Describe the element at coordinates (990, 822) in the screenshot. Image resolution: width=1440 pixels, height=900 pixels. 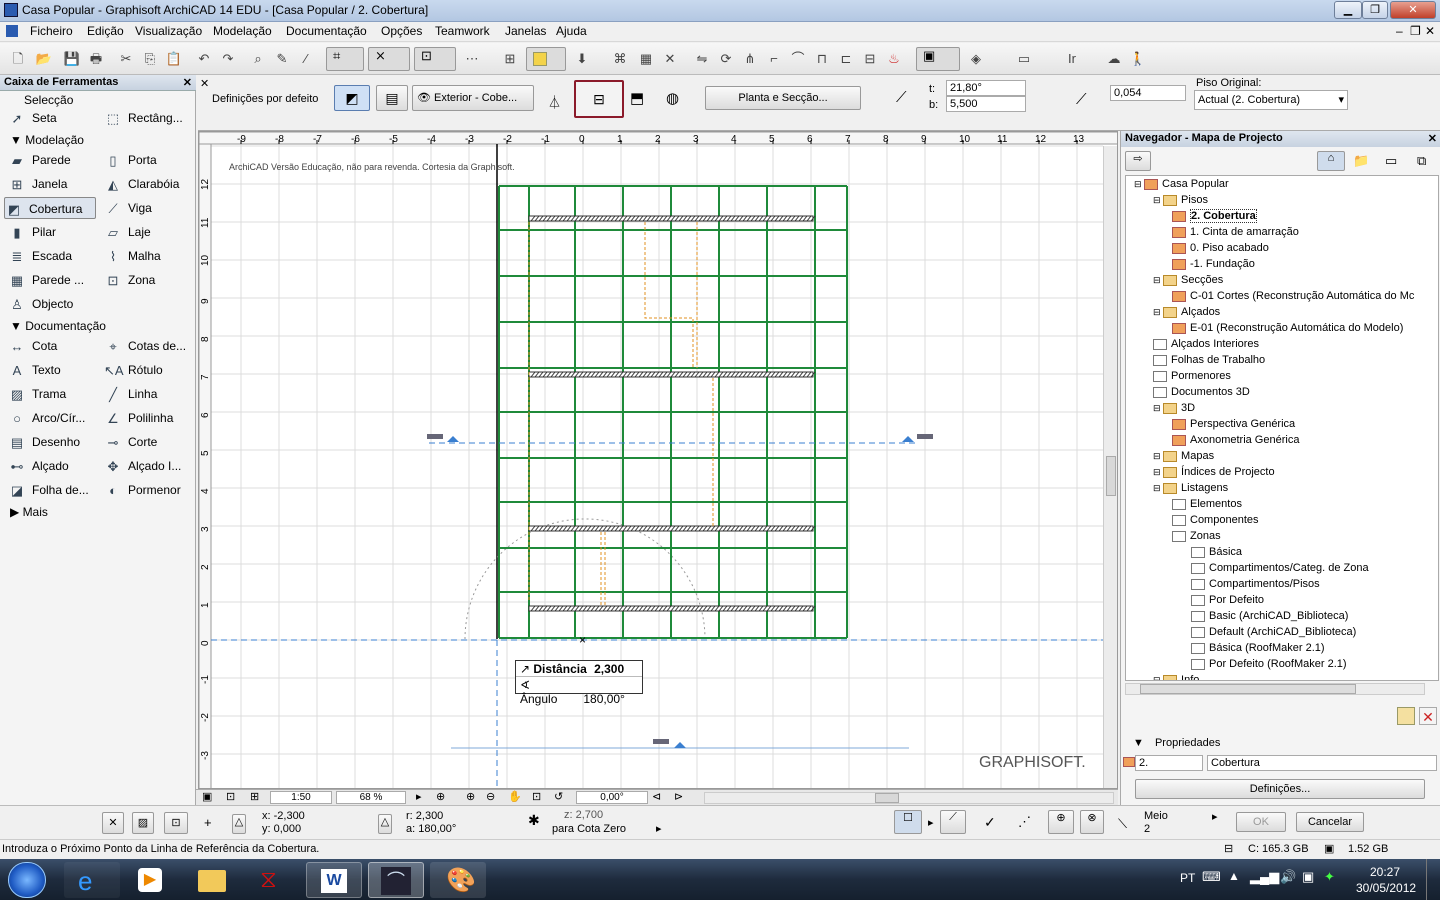
I see `check-icon: ✓` at that location.